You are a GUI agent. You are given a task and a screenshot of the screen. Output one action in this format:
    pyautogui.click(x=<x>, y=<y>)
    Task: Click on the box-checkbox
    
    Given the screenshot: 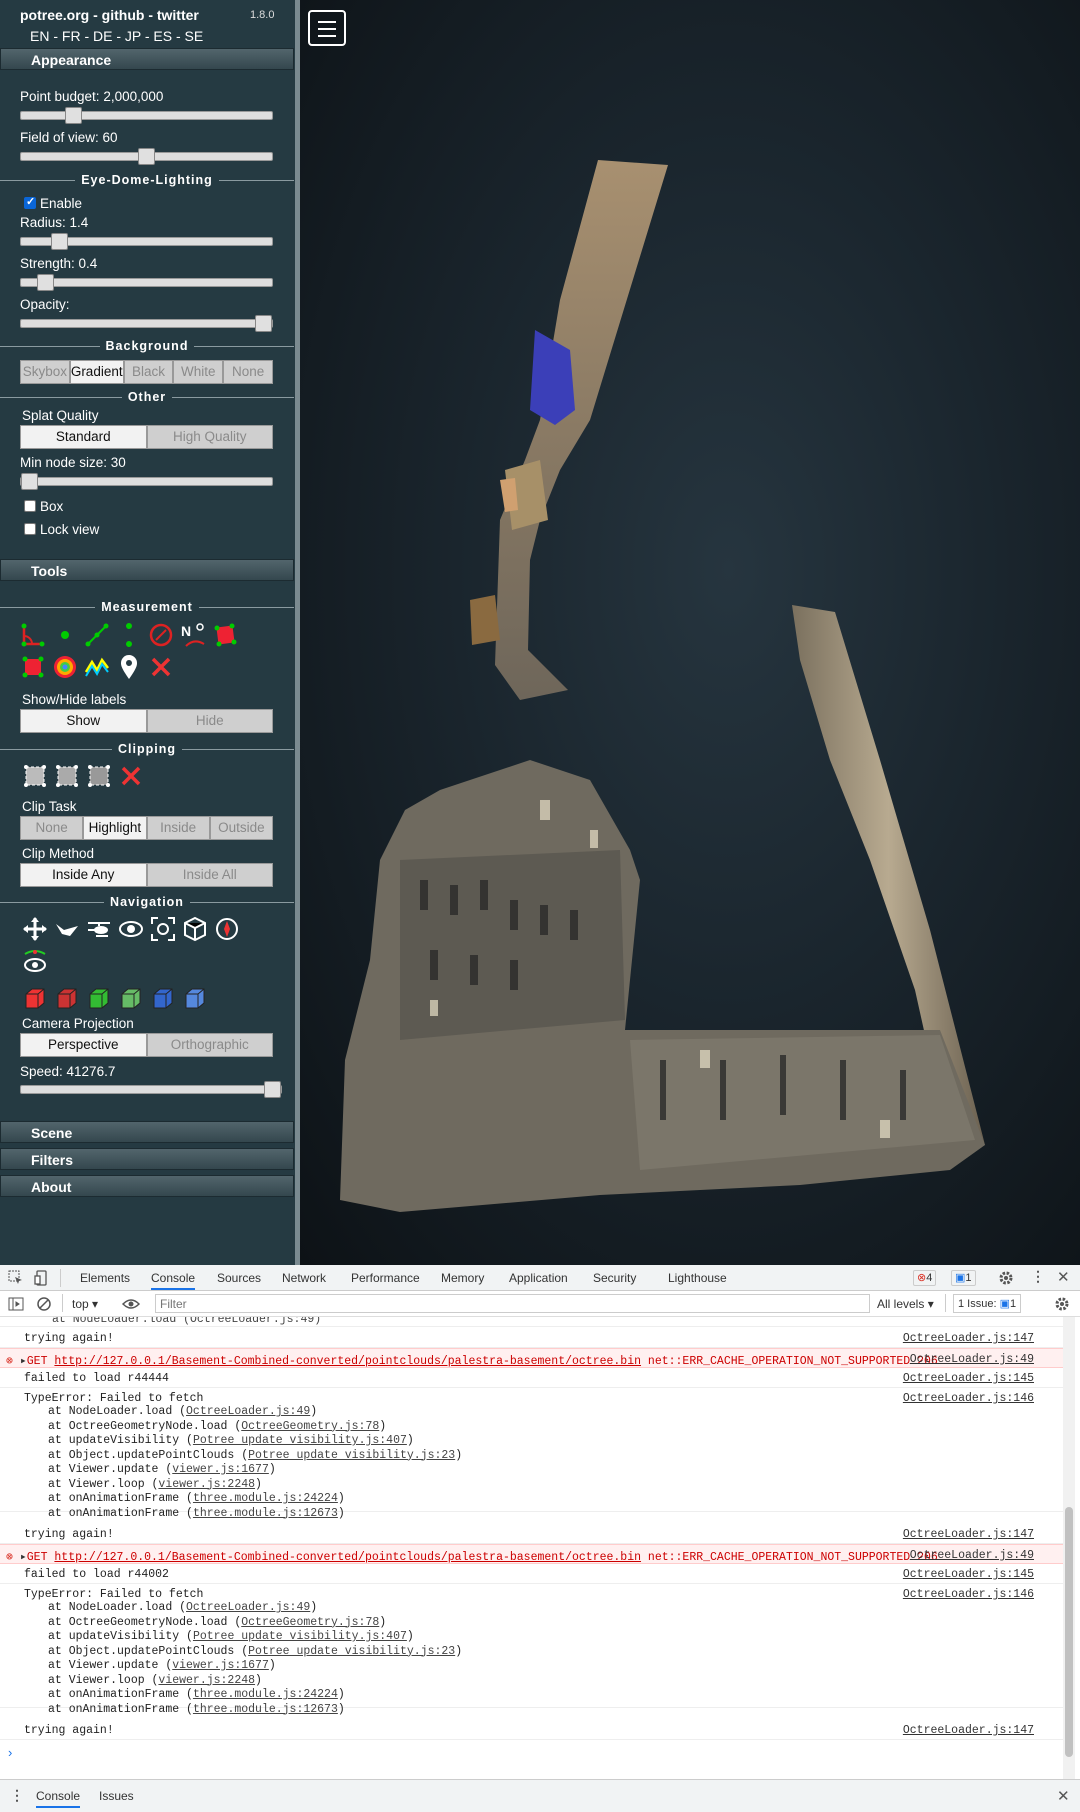 What is the action you would take?
    pyautogui.click(x=30, y=506)
    